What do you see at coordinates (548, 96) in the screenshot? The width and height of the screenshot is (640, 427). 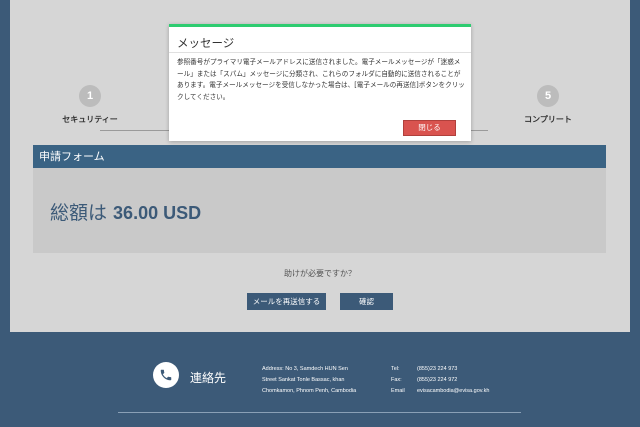 I see `step-number: 5` at bounding box center [548, 96].